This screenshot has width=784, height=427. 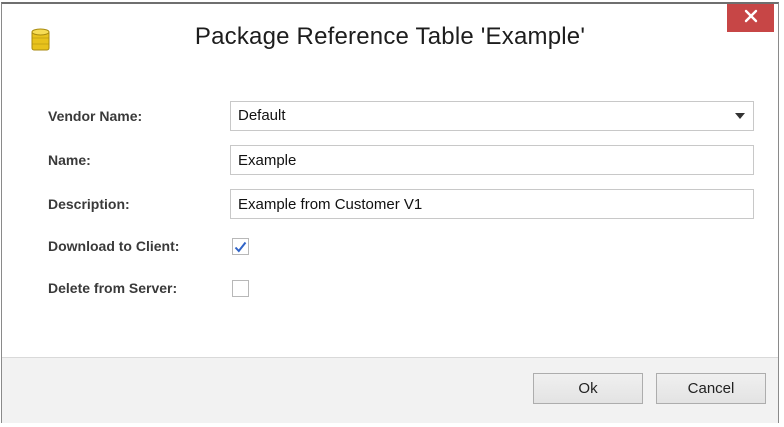 What do you see at coordinates (95, 116) in the screenshot?
I see `vendor-name-label: Vendor Name:` at bounding box center [95, 116].